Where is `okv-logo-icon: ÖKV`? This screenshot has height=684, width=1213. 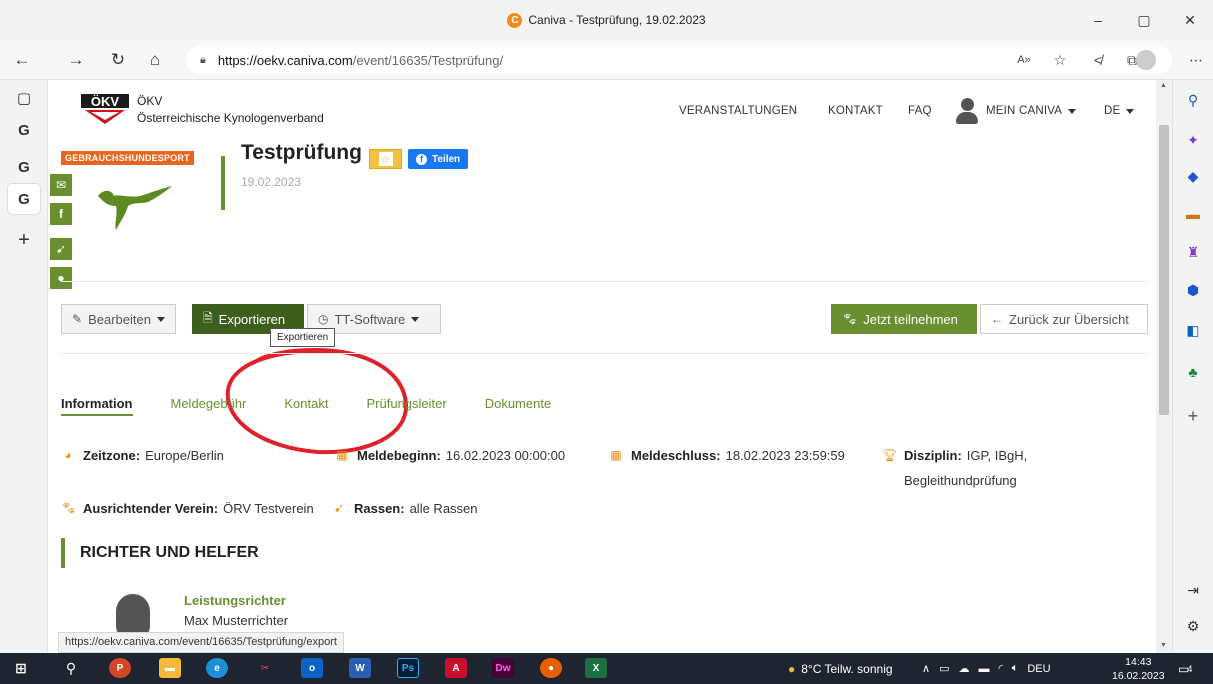
okv-logo-icon: ÖKV is located at coordinates (105, 110).